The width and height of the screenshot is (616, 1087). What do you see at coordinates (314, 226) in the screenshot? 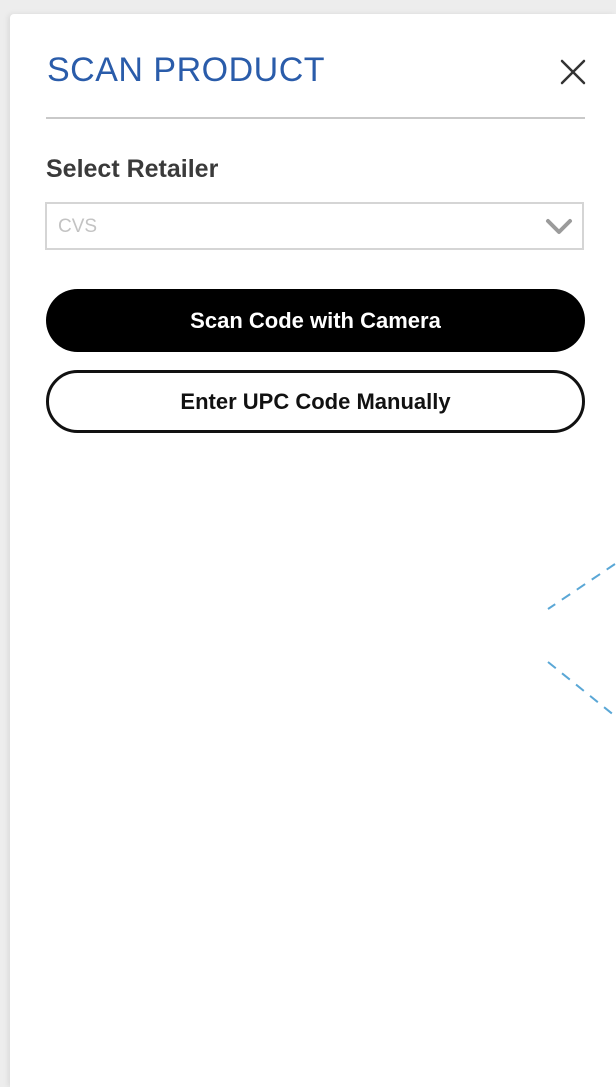
I see `retailer-select: CVS` at bounding box center [314, 226].